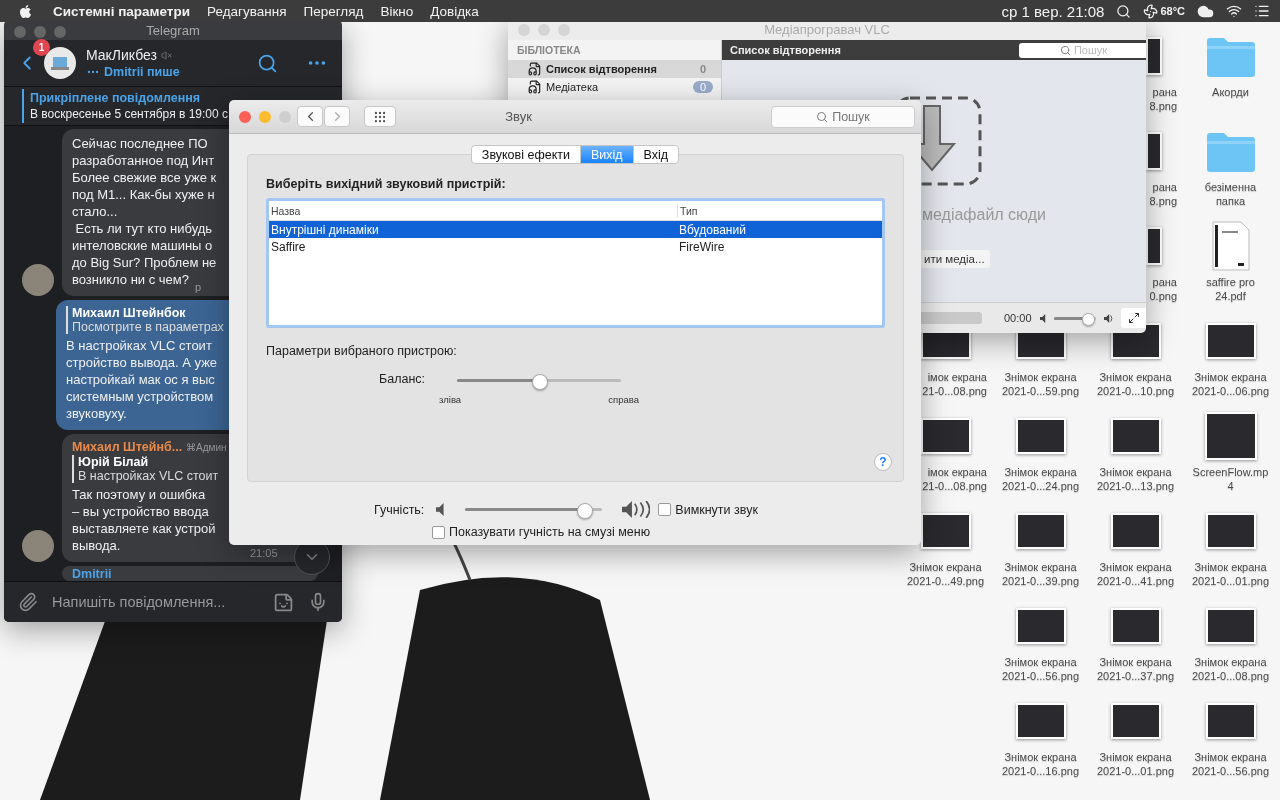 This screenshot has height=800, width=1280. I want to click on apple-icon, so click(25, 11).